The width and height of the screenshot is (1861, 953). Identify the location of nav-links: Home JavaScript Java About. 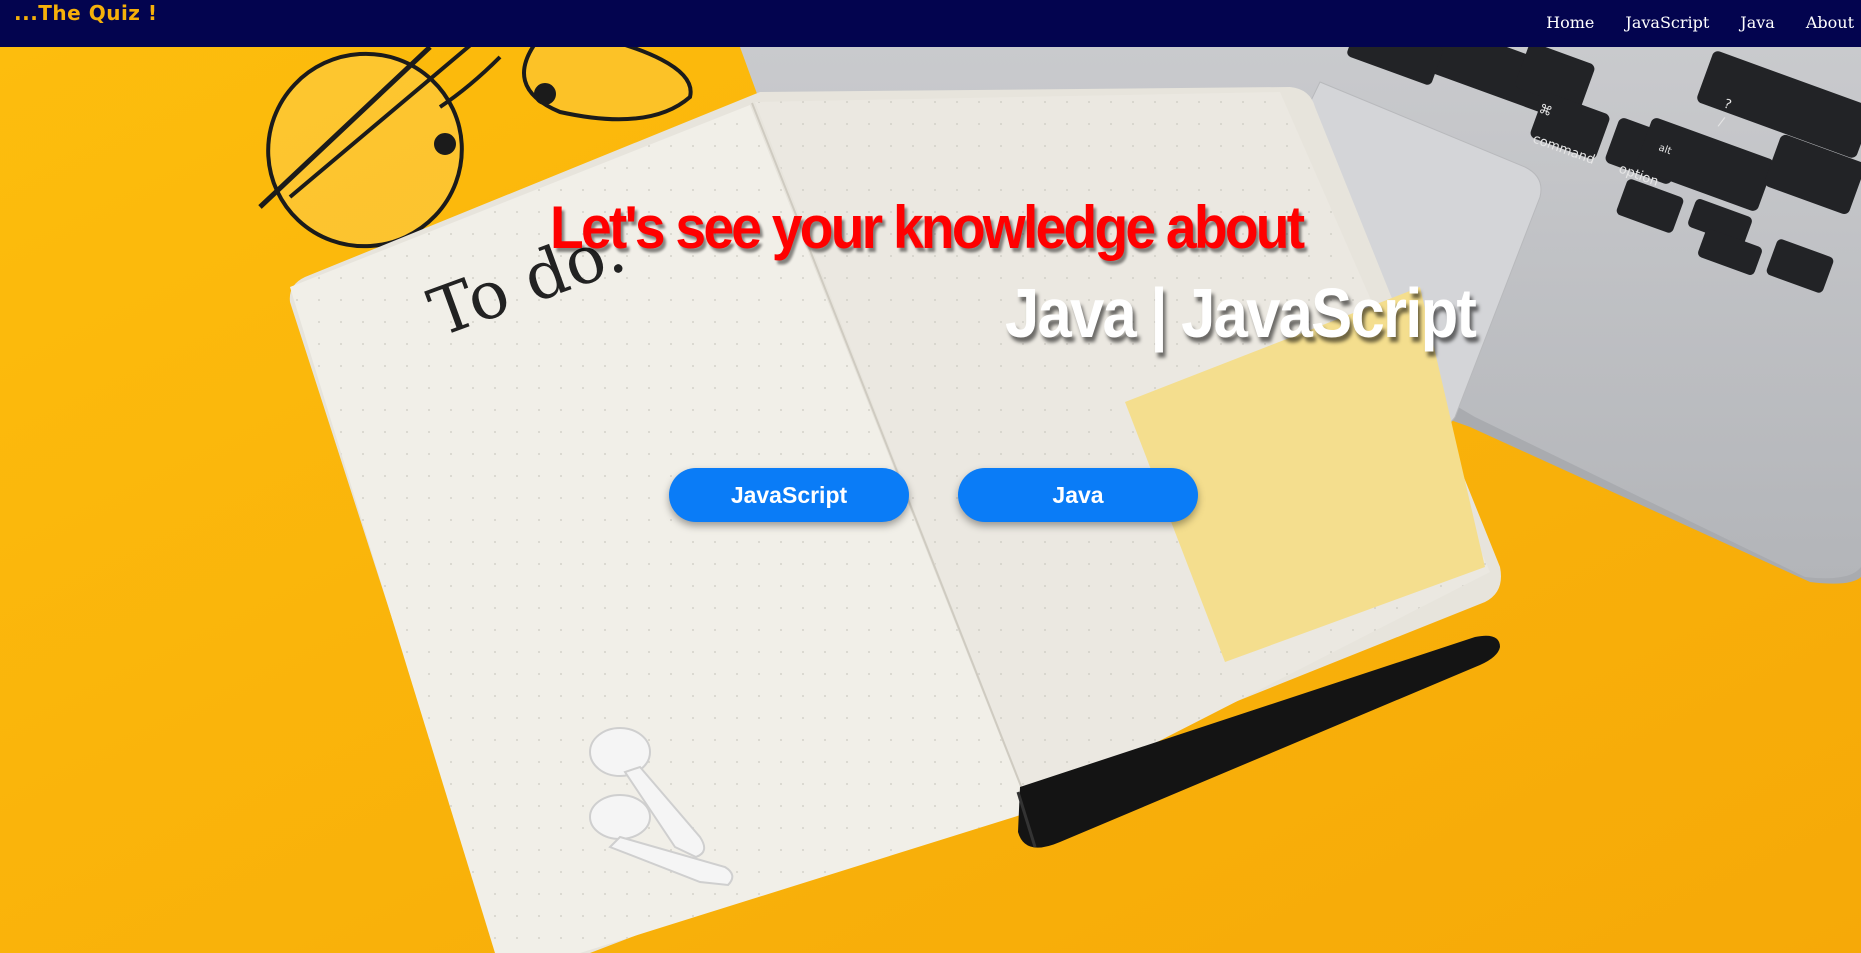
(1688, 22).